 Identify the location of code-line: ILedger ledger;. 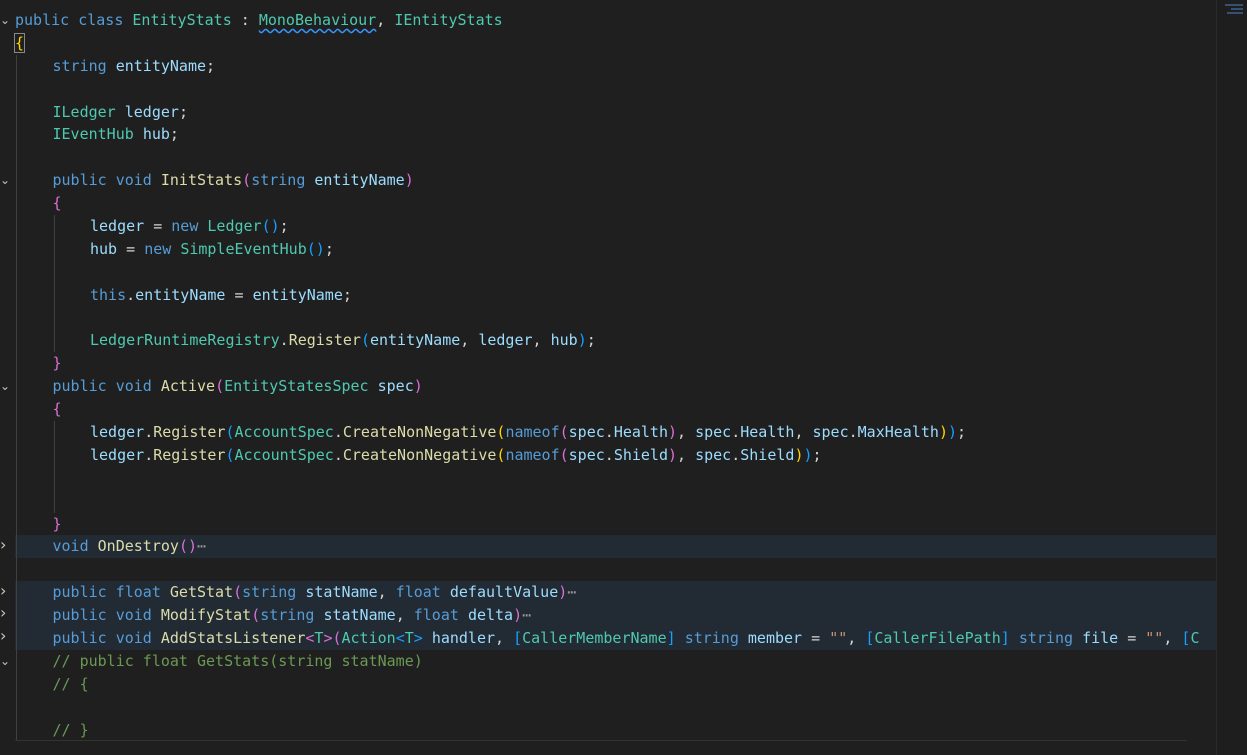
(616, 112).